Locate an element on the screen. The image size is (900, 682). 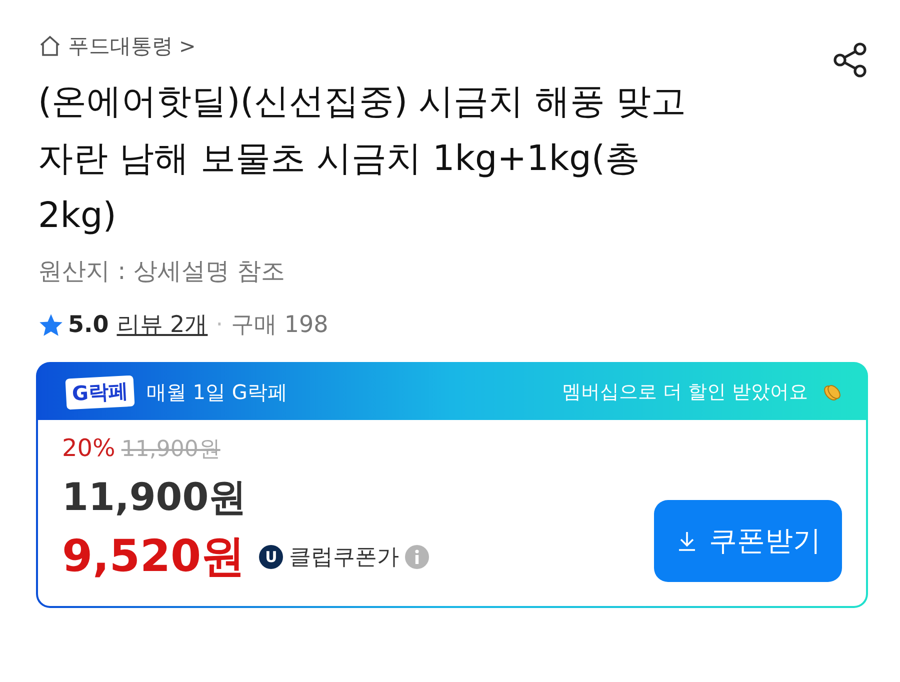
coupon-price: 9,520원 is located at coordinates (154, 557).